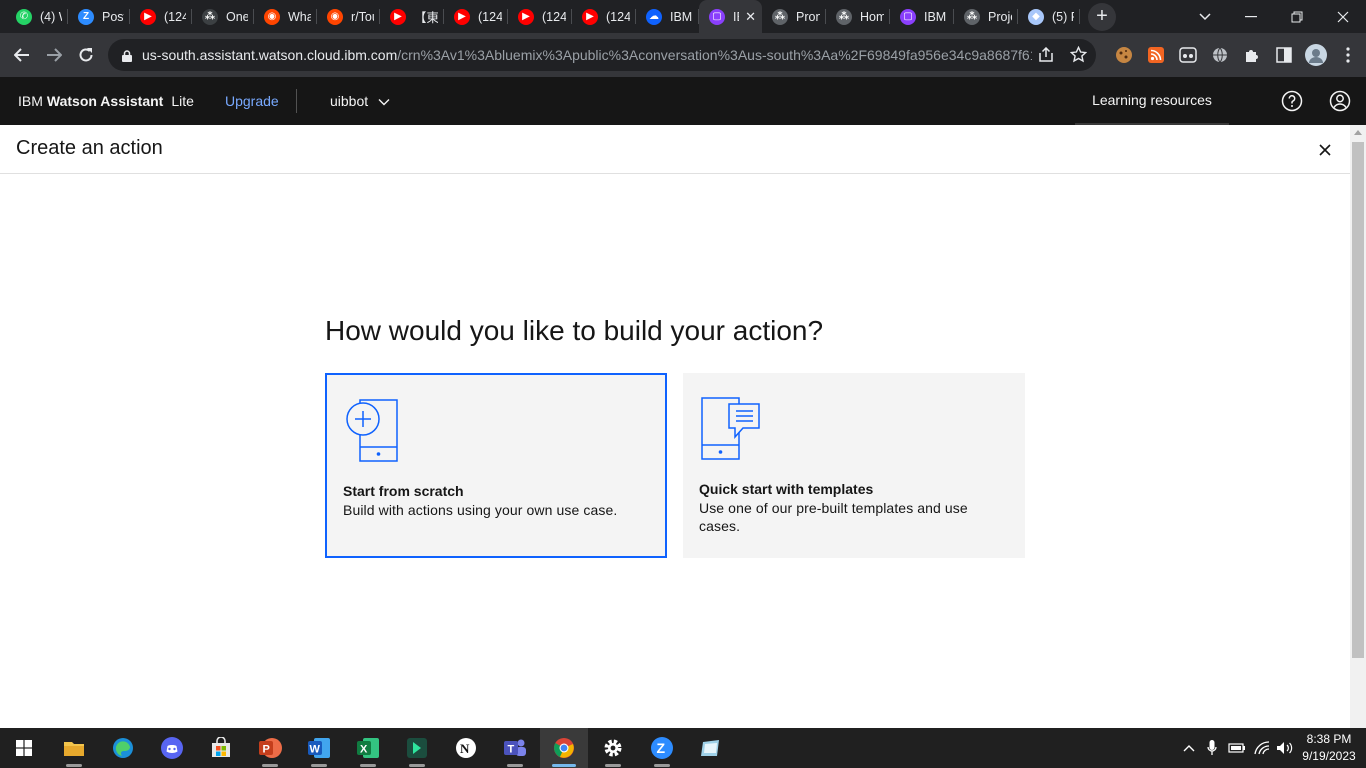 The width and height of the screenshot is (1366, 768). Describe the element at coordinates (667, 16) in the screenshot. I see `browser-tab: ☁ IBM` at that location.